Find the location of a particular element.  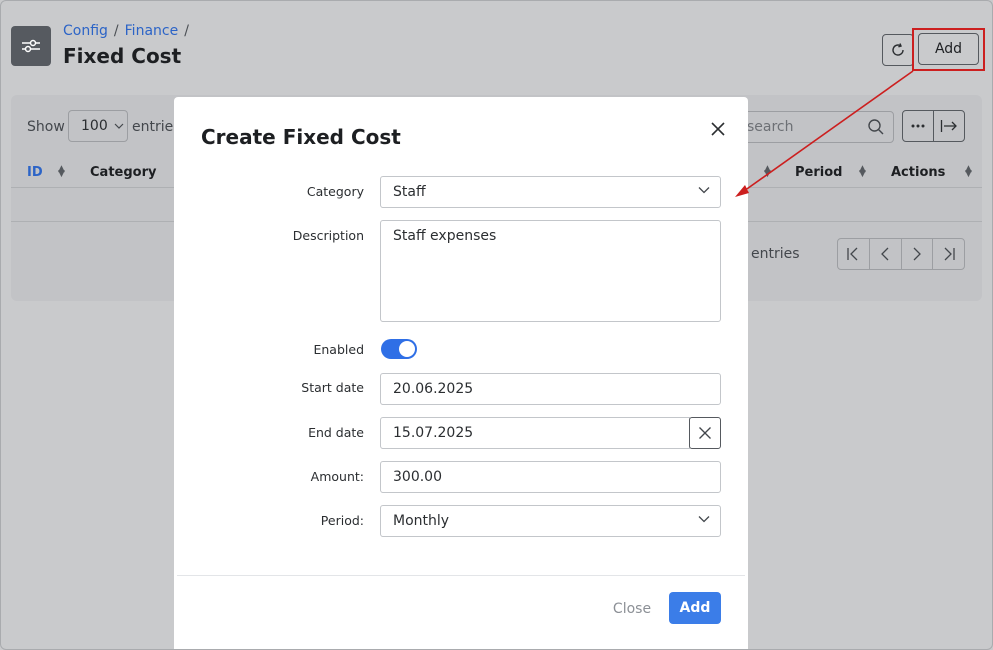

end-date-label: End date is located at coordinates (336, 432).